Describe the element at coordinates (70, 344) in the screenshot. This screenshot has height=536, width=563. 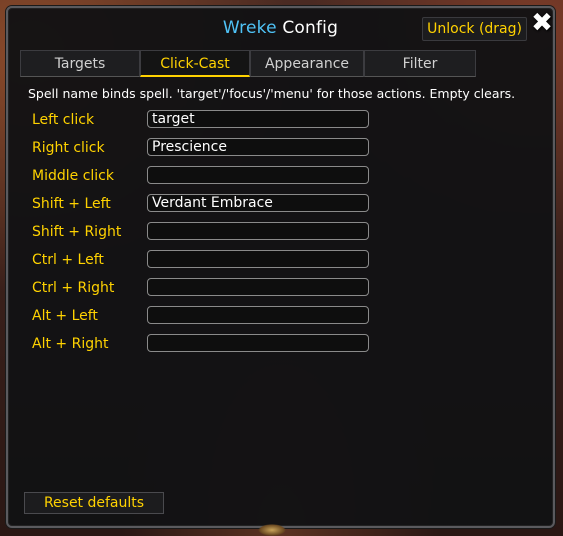
I see `binding-label: Alt + Right` at that location.